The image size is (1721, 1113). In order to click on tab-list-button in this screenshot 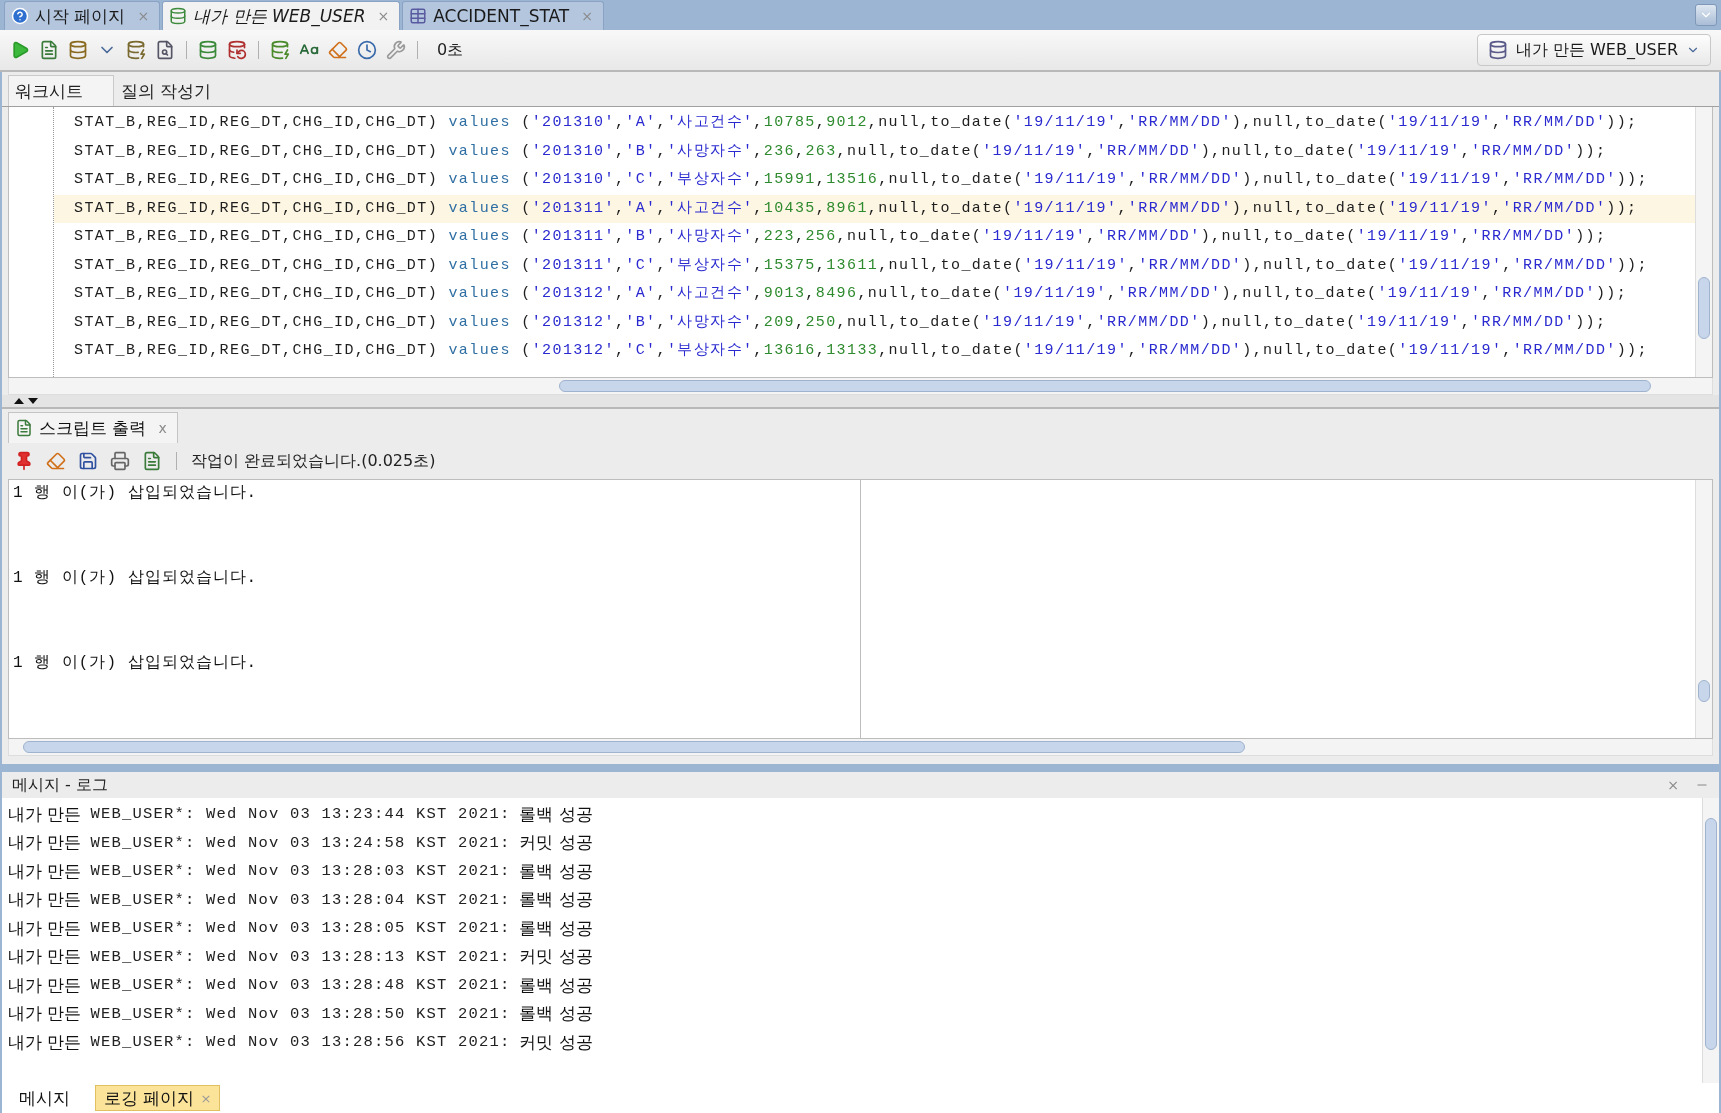, I will do `click(1706, 15)`.